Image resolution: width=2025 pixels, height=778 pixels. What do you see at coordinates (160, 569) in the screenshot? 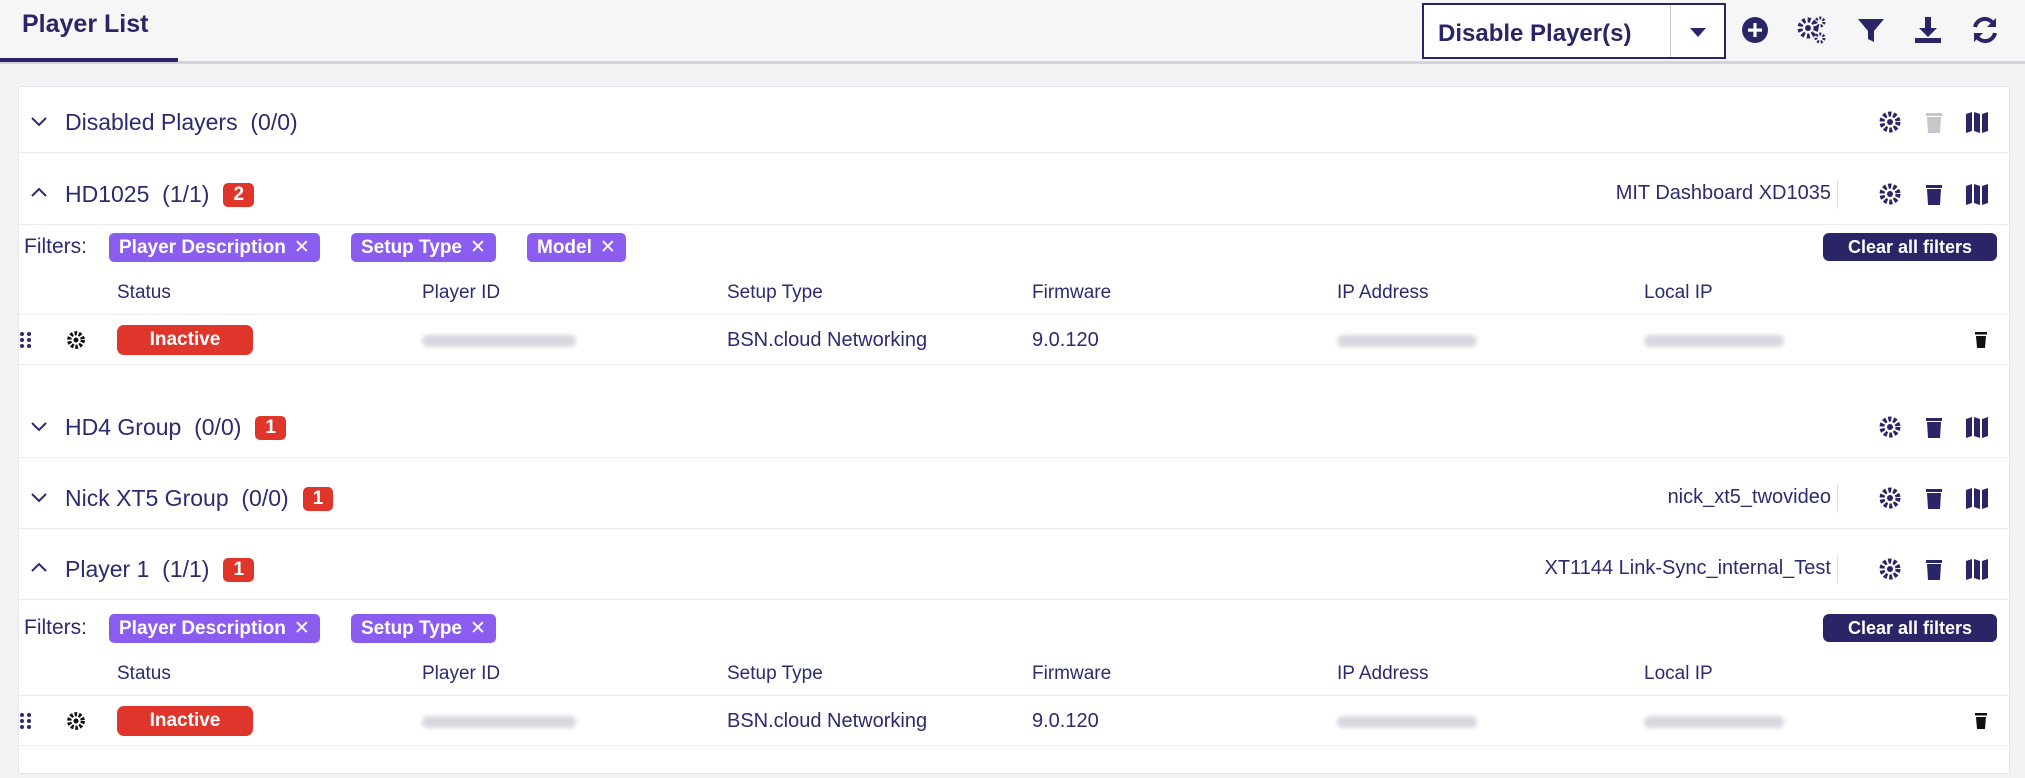
I see `group-name: Player 1 (1/1) 1` at bounding box center [160, 569].